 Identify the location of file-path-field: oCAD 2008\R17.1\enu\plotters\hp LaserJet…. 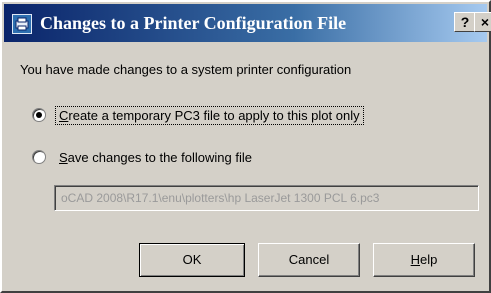
(266, 198).